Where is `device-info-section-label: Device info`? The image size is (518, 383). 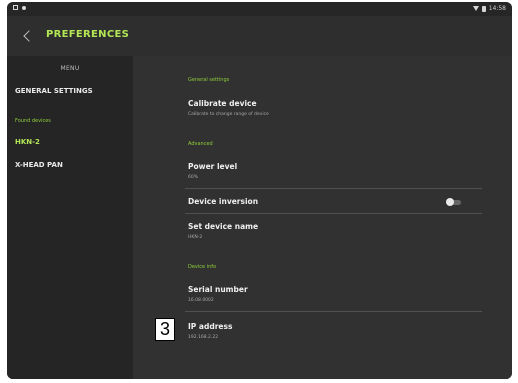 device-info-section-label: Device info is located at coordinates (202, 267).